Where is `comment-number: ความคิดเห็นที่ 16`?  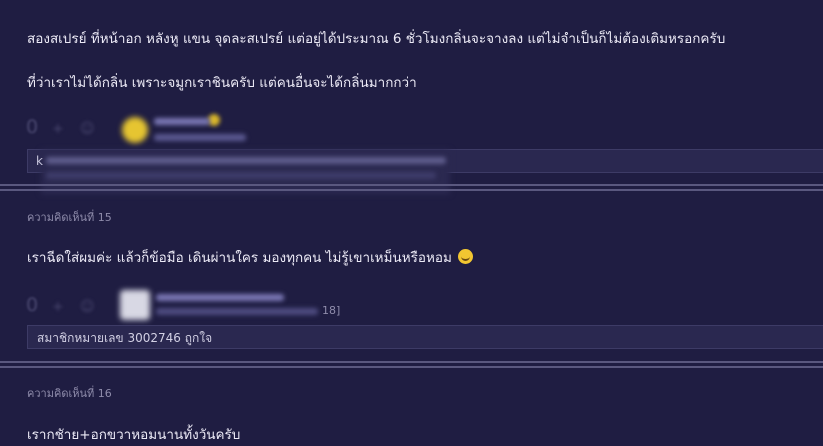 comment-number: ความคิดเห็นที่ 16 is located at coordinates (69, 393).